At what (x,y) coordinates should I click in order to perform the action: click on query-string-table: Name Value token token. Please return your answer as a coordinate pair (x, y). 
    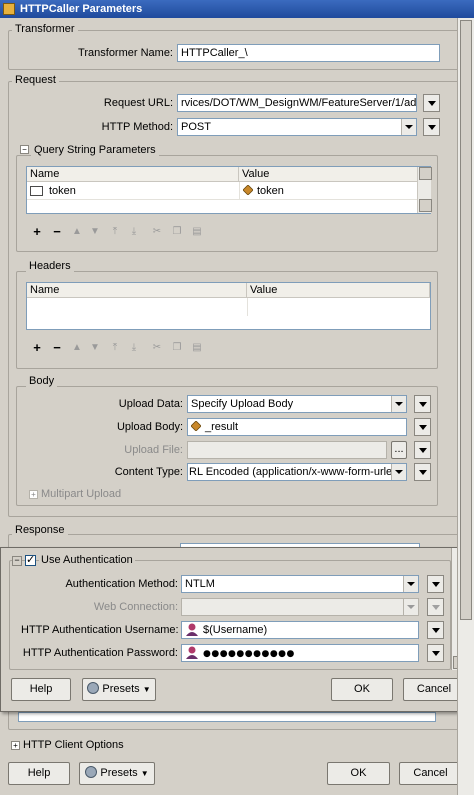
    Looking at the image, I should click on (229, 190).